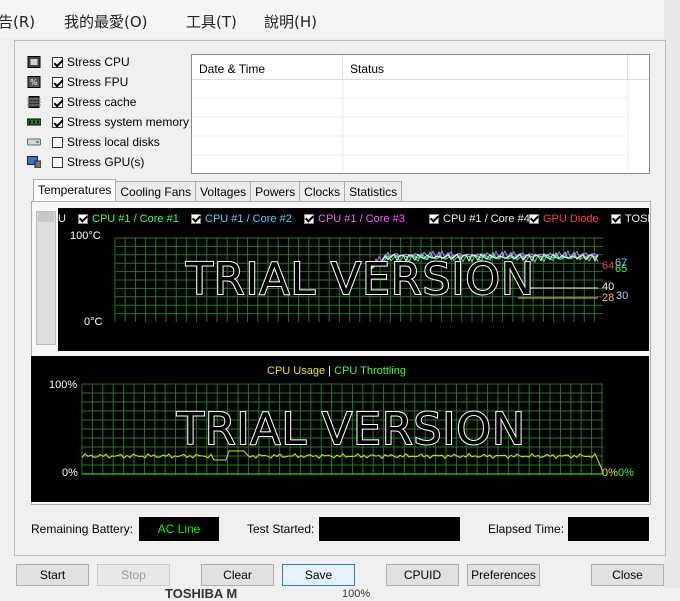 Image resolution: width=680 pixels, height=601 pixels. I want to click on disk-drive-icon, so click(34, 142).